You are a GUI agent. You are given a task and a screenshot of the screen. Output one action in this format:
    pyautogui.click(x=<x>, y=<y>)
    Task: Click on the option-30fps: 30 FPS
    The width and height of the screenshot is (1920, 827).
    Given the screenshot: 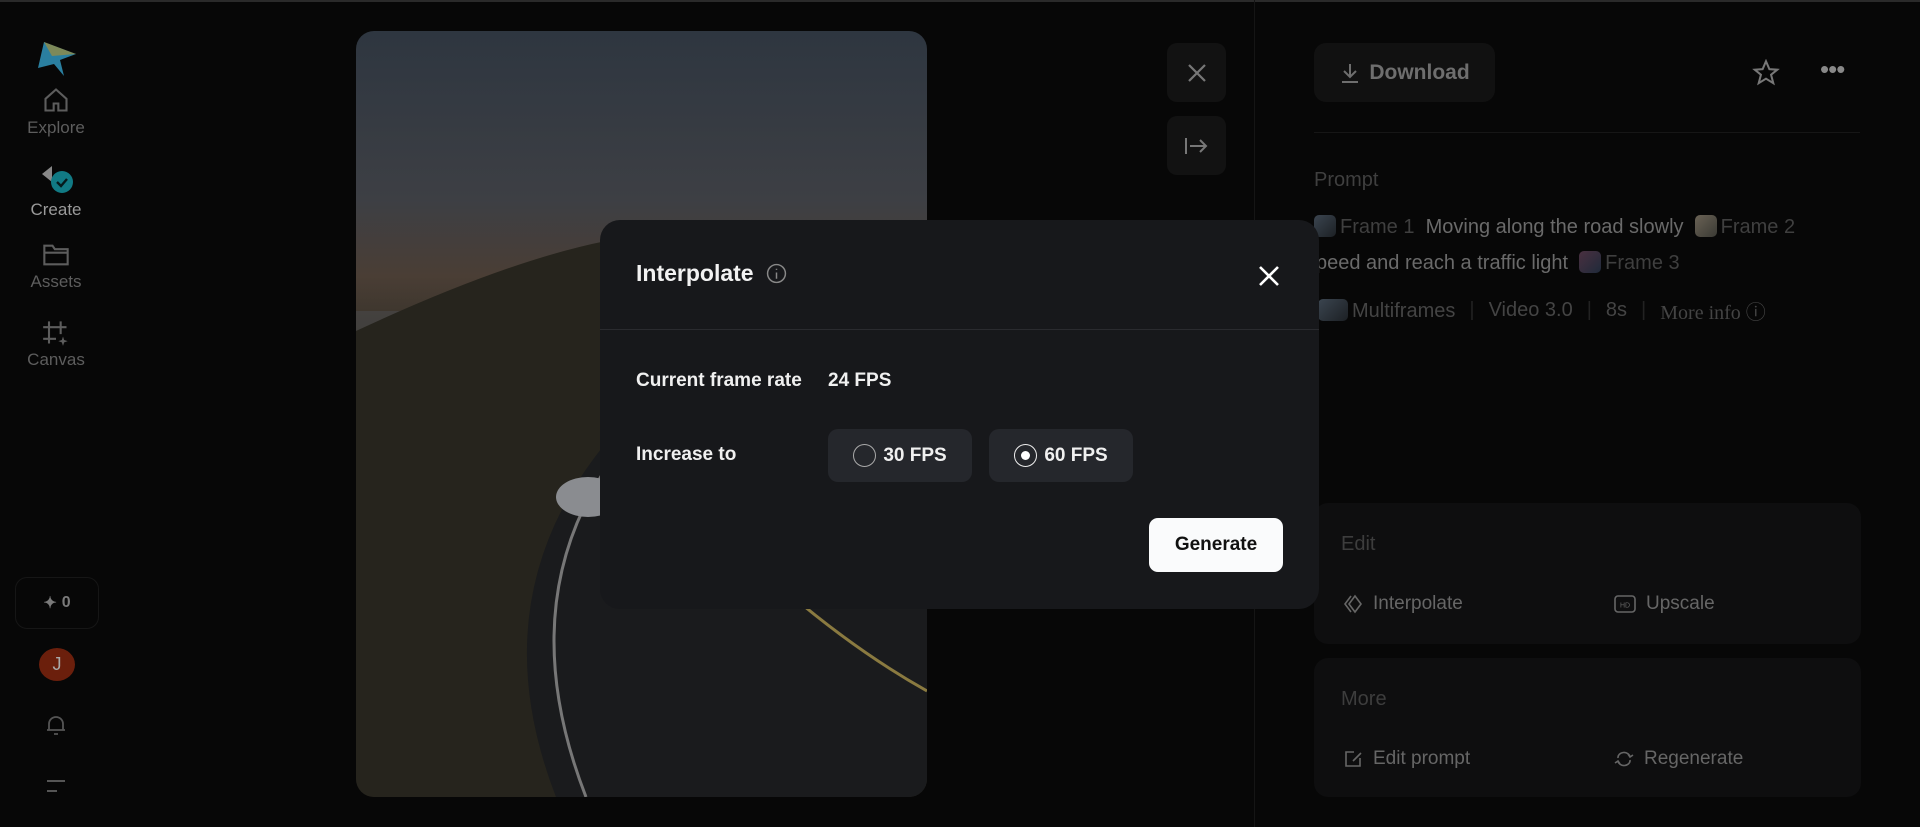 What is the action you would take?
    pyautogui.click(x=900, y=455)
    